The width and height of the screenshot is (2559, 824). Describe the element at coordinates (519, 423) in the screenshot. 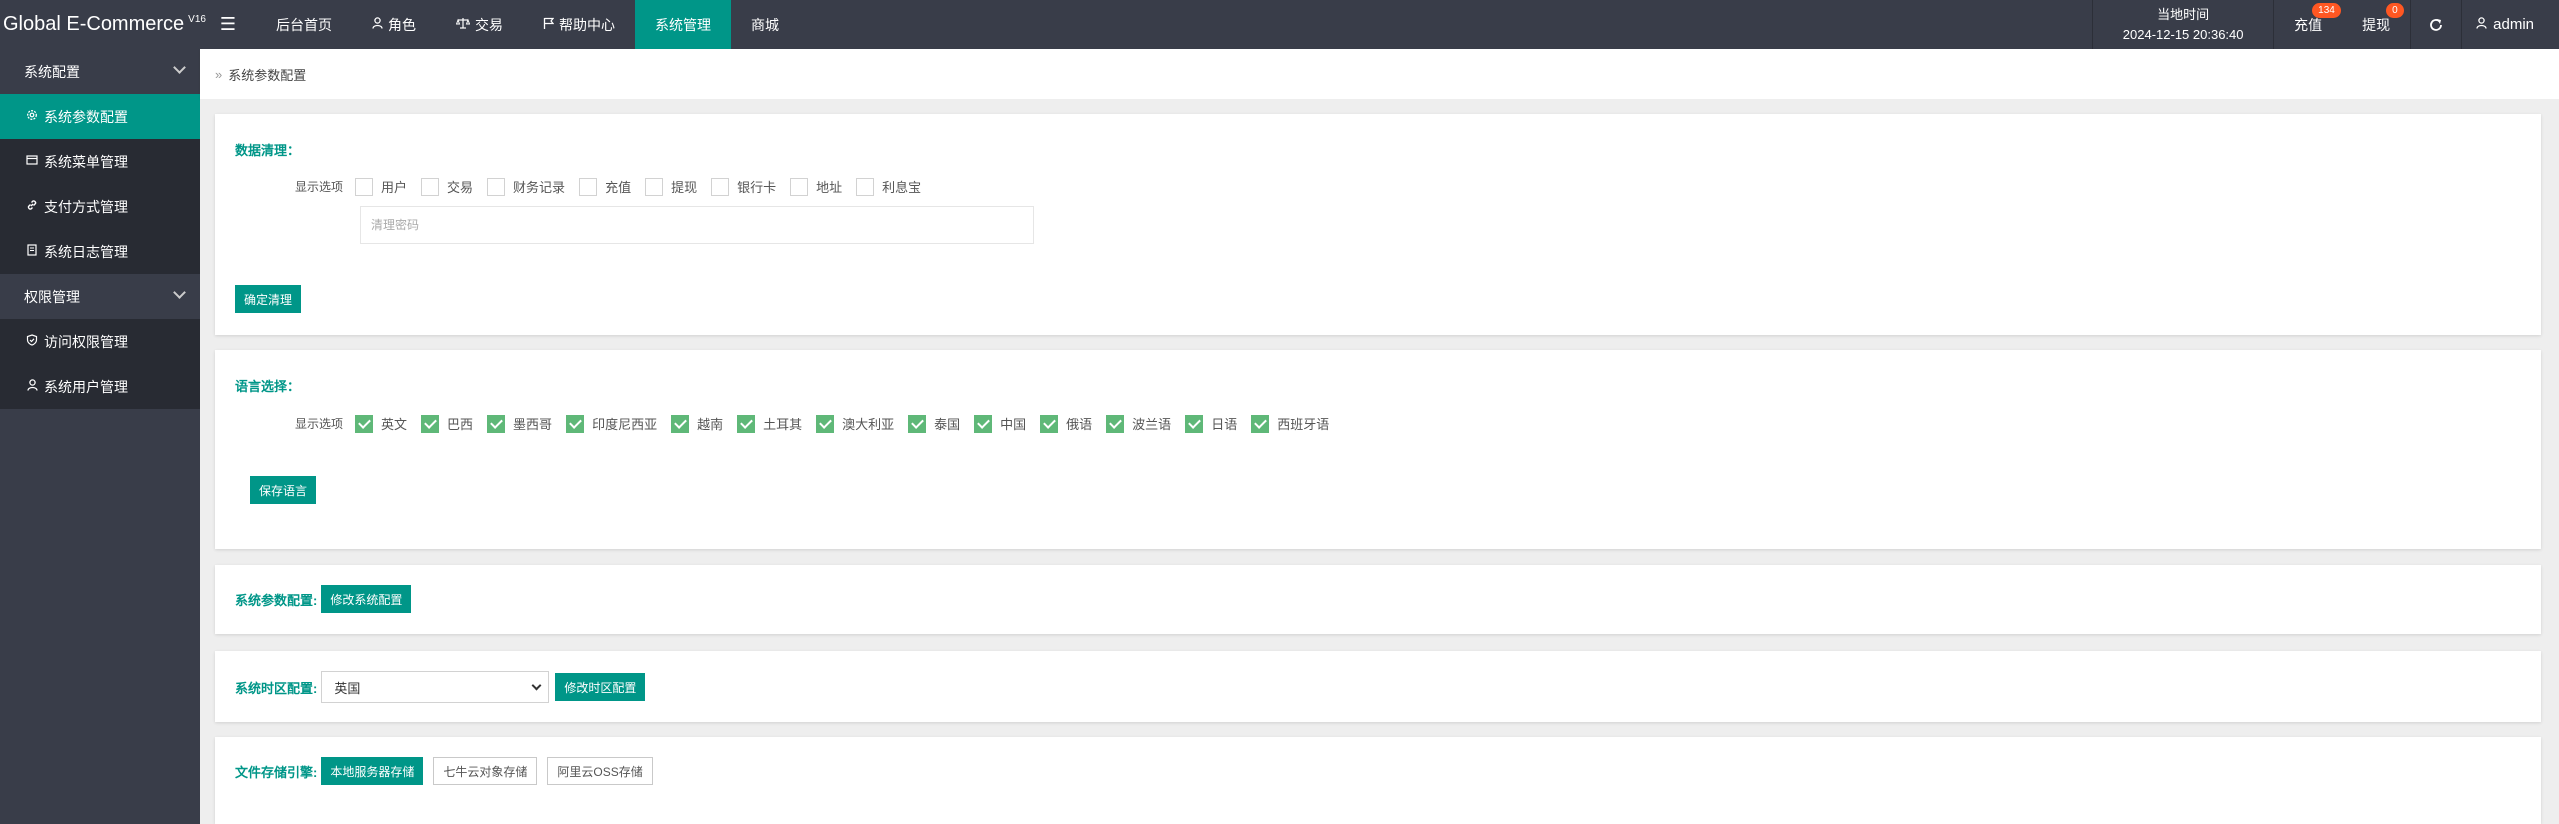

I see `lang-option-mexico: 墨西哥` at that location.